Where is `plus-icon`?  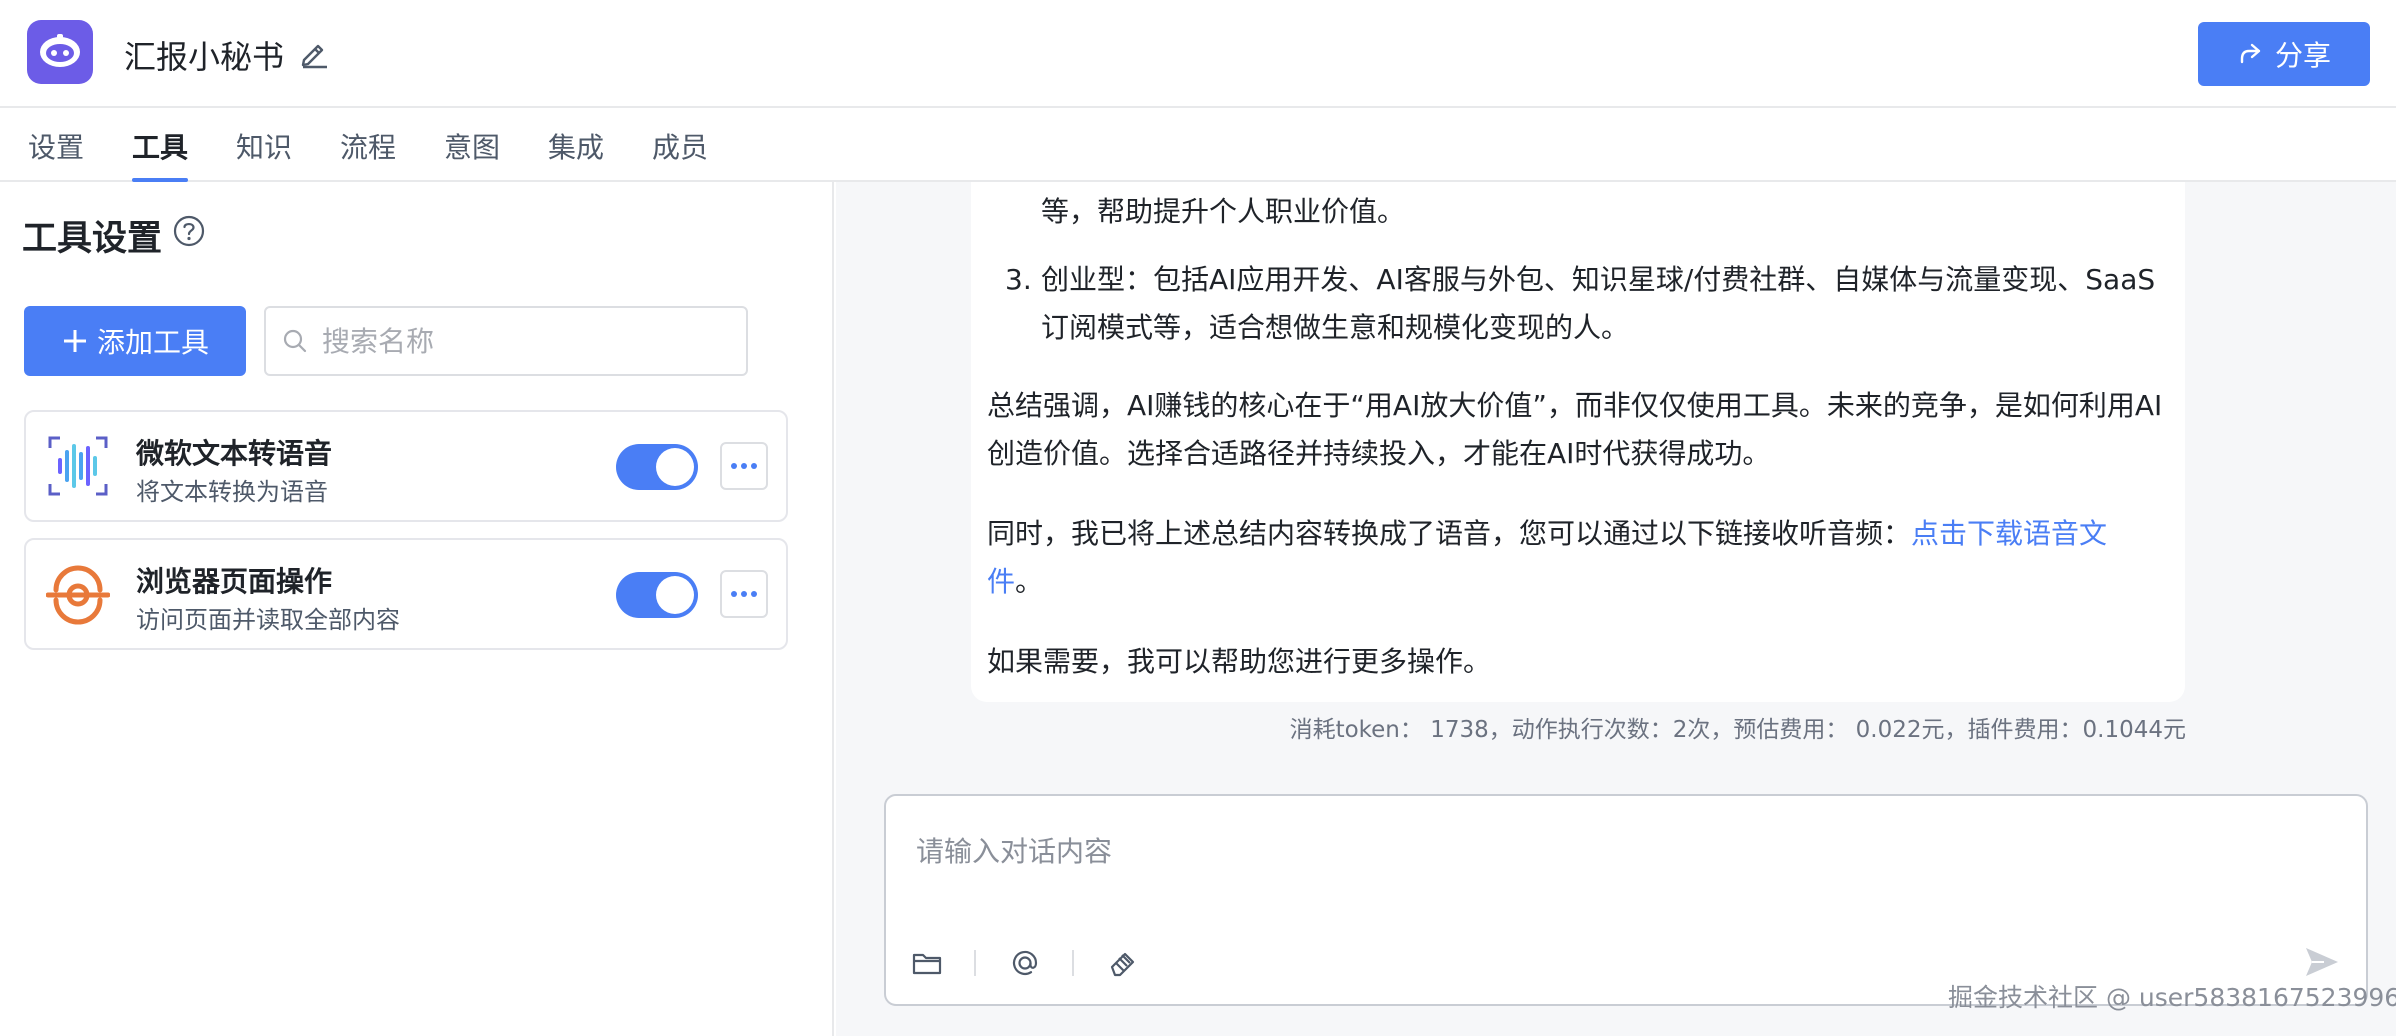
plus-icon is located at coordinates (74, 341).